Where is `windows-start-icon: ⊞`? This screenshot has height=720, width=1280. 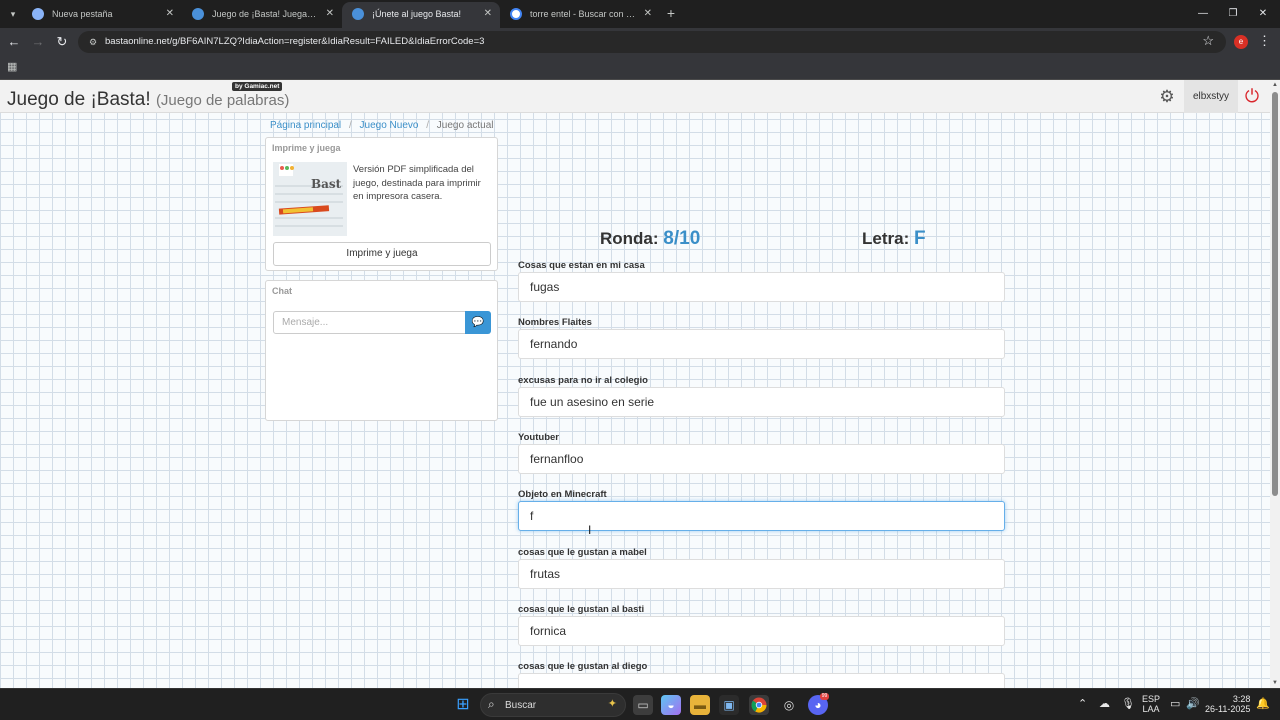
windows-start-icon: ⊞ is located at coordinates (463, 705).